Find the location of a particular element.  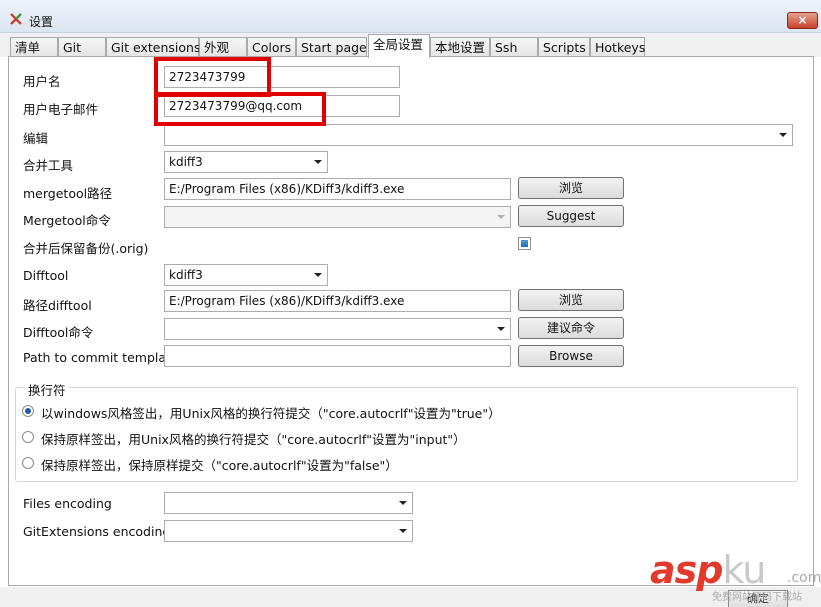

difftool-cmd-combobox is located at coordinates (337, 329).